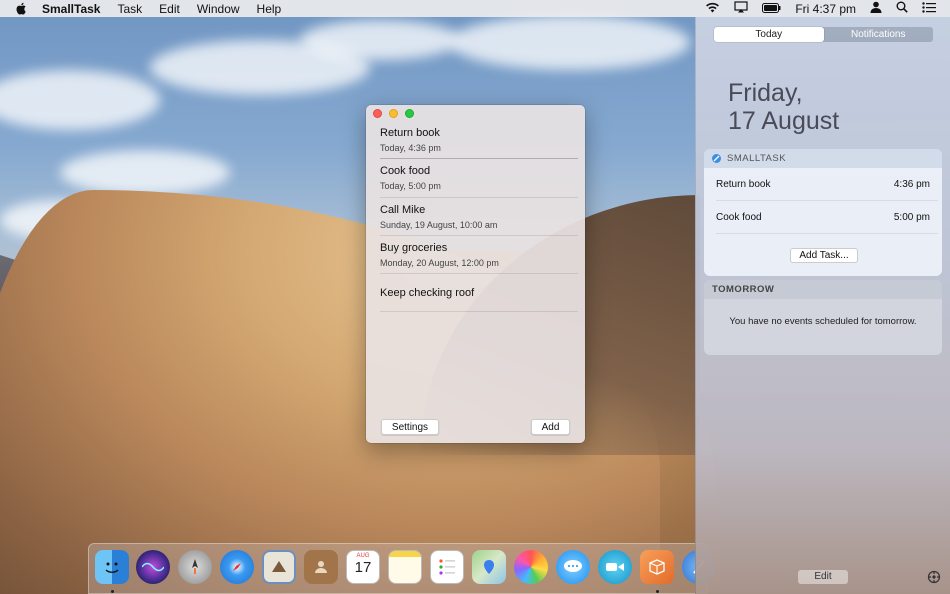  What do you see at coordinates (410, 148) in the screenshot?
I see `task-time: Today, 4:36 pm` at bounding box center [410, 148].